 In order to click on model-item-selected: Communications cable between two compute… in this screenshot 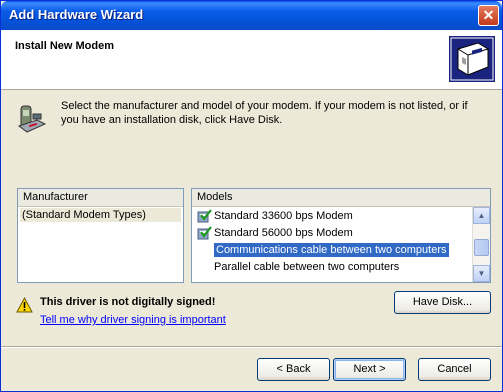, I will do `click(332, 250)`.